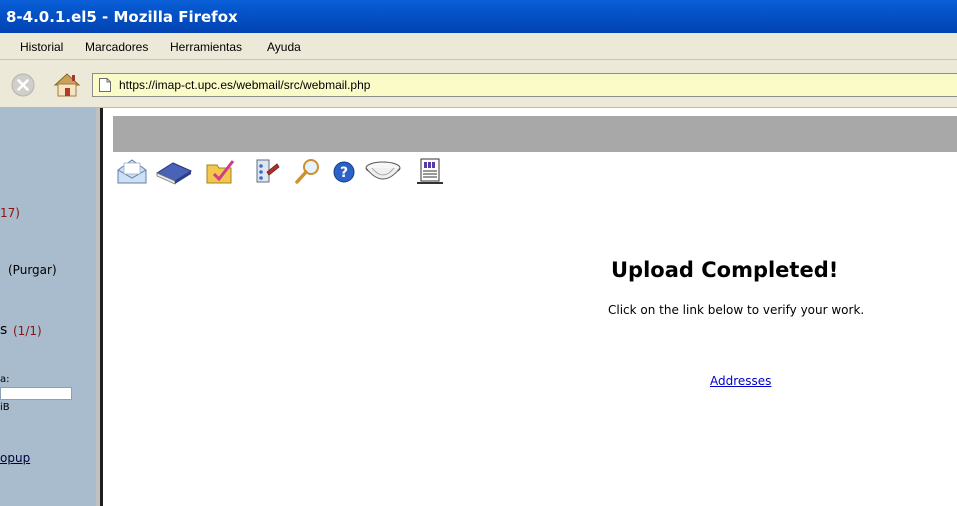 Image resolution: width=957 pixels, height=506 pixels. Describe the element at coordinates (206, 47) in the screenshot. I see `menu-herramientas: Herramientas` at that location.